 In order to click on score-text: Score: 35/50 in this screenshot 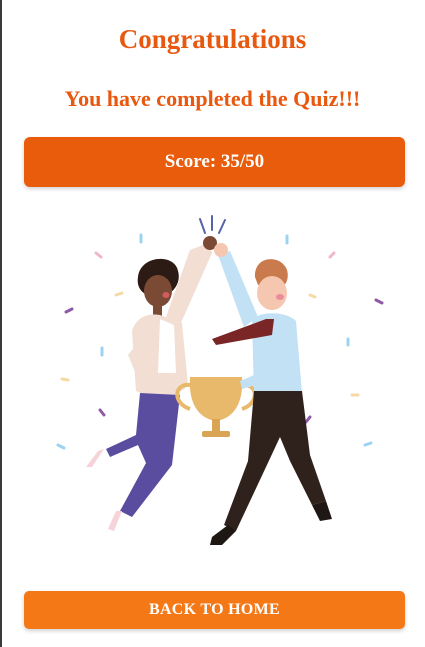, I will do `click(214, 161)`.